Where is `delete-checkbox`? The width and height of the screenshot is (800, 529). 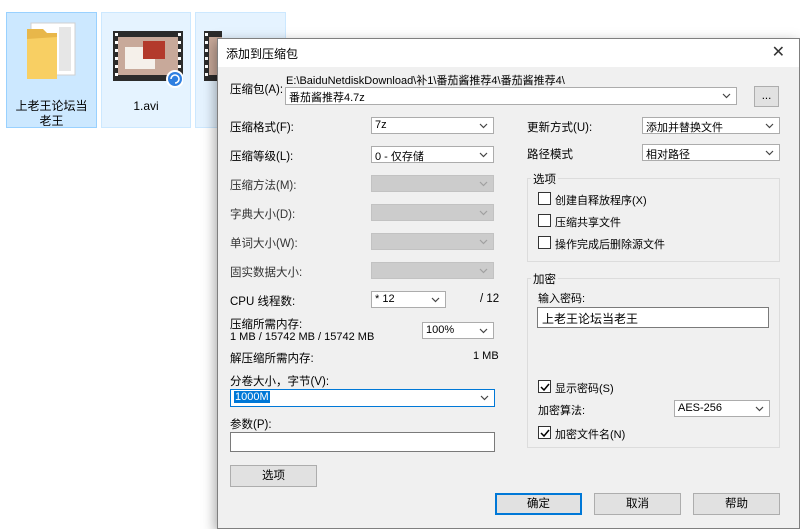
delete-checkbox is located at coordinates (544, 242).